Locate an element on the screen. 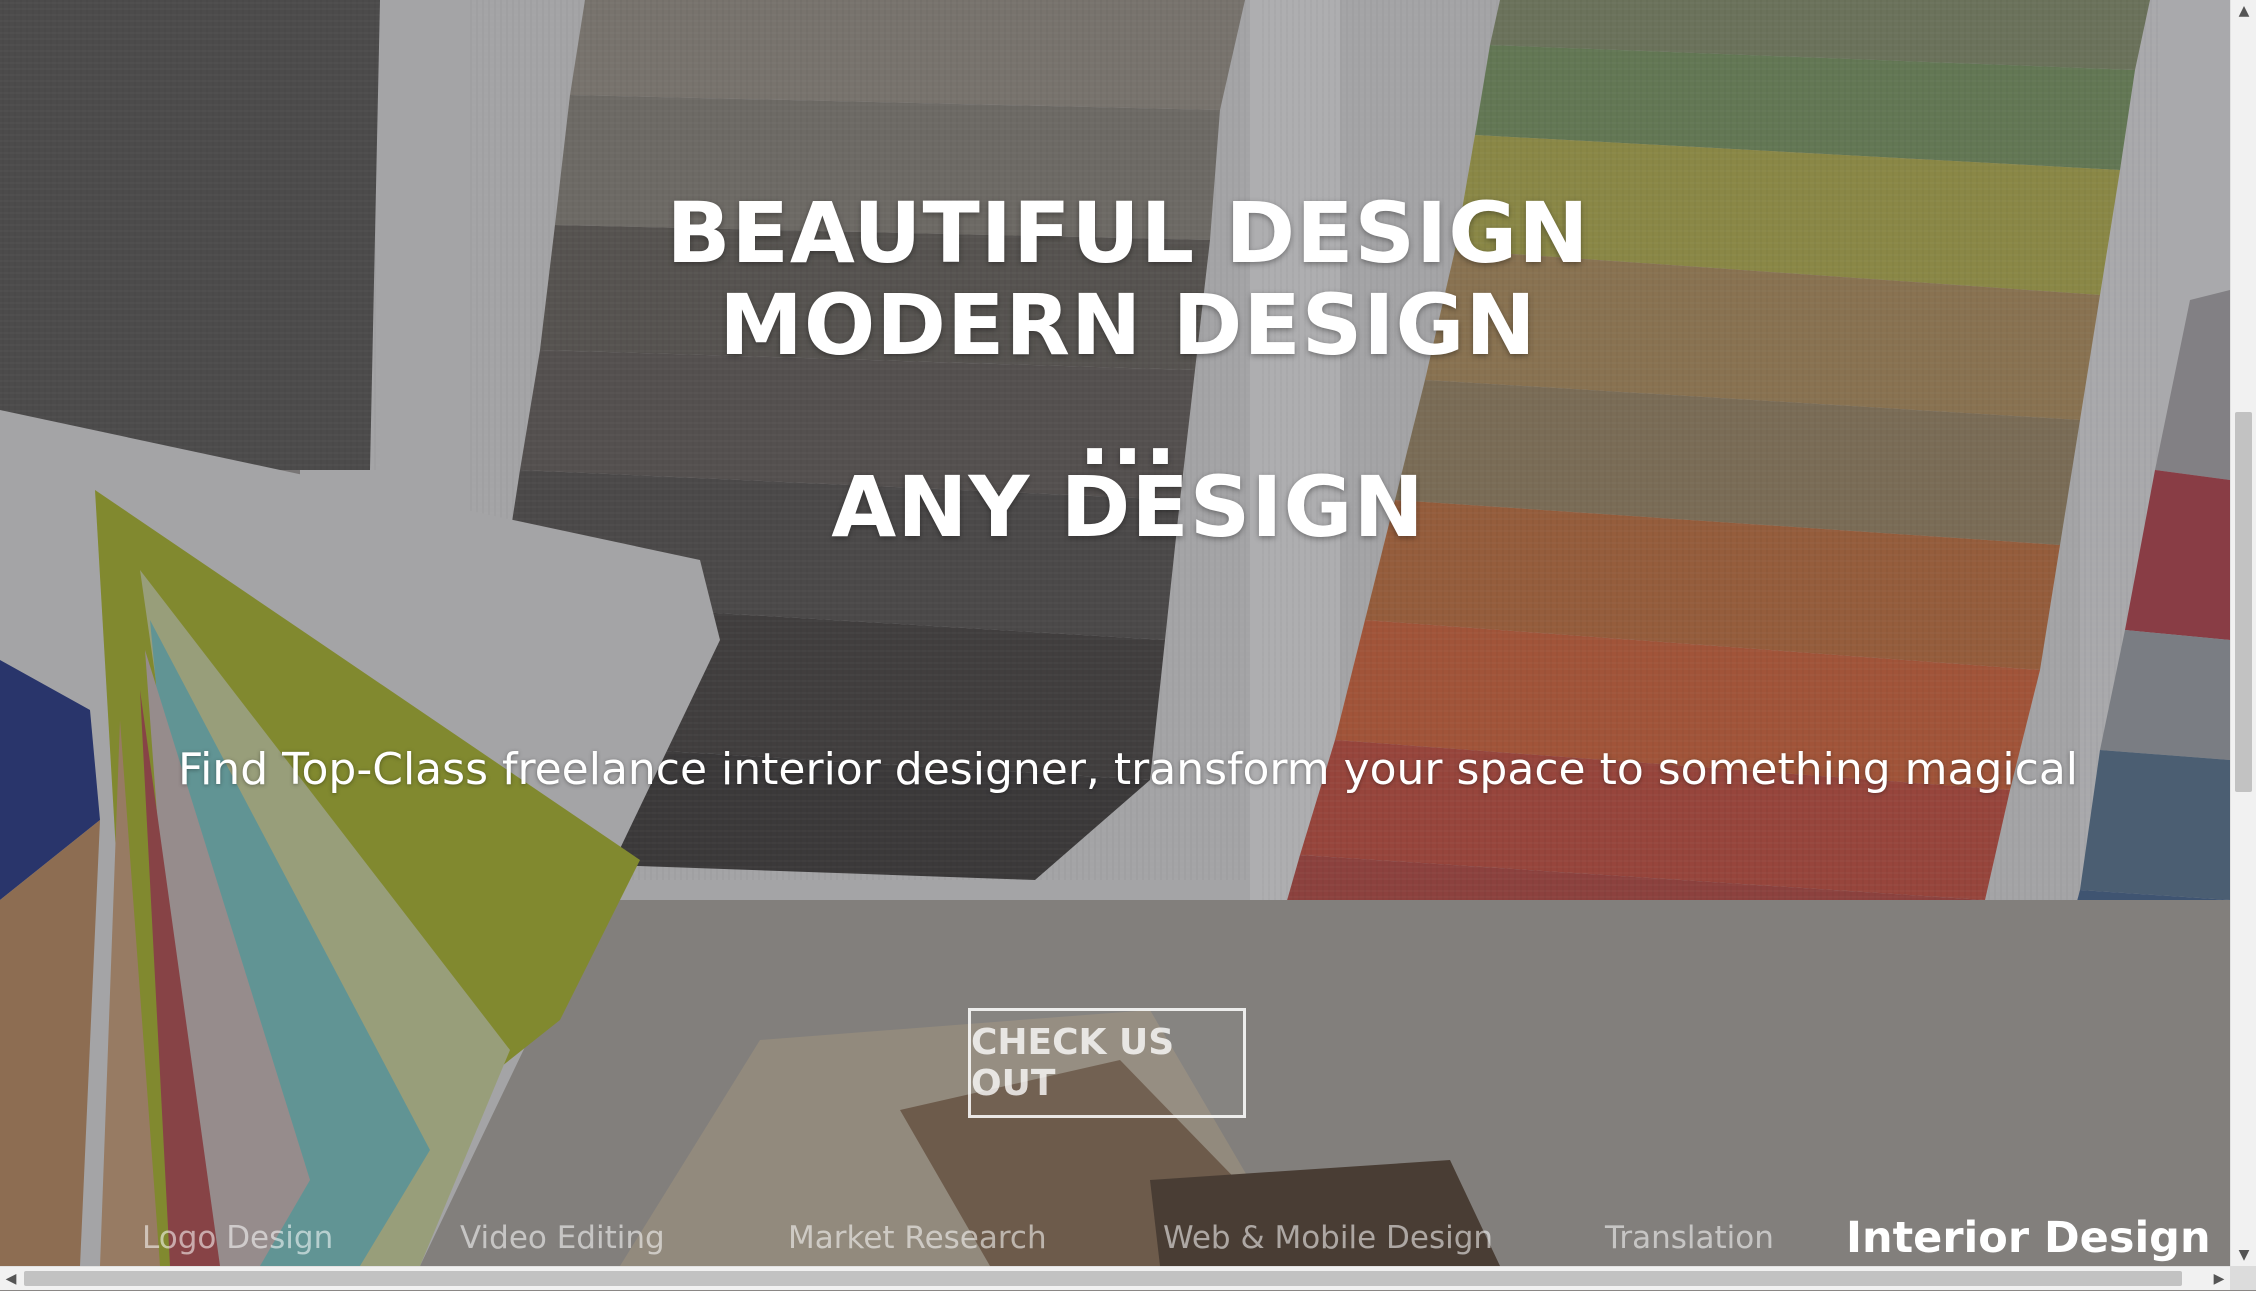 This screenshot has height=1291, width=2256. category-video-editing: Video Editing is located at coordinates (562, 1238).